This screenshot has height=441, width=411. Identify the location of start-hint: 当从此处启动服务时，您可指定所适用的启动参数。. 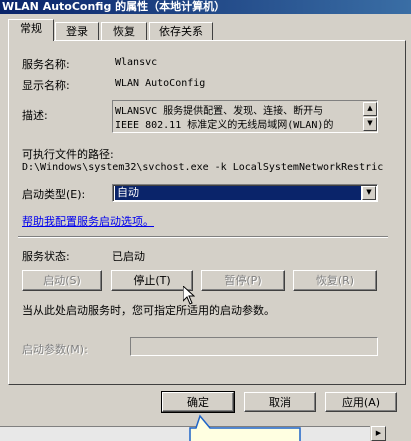
(148, 310).